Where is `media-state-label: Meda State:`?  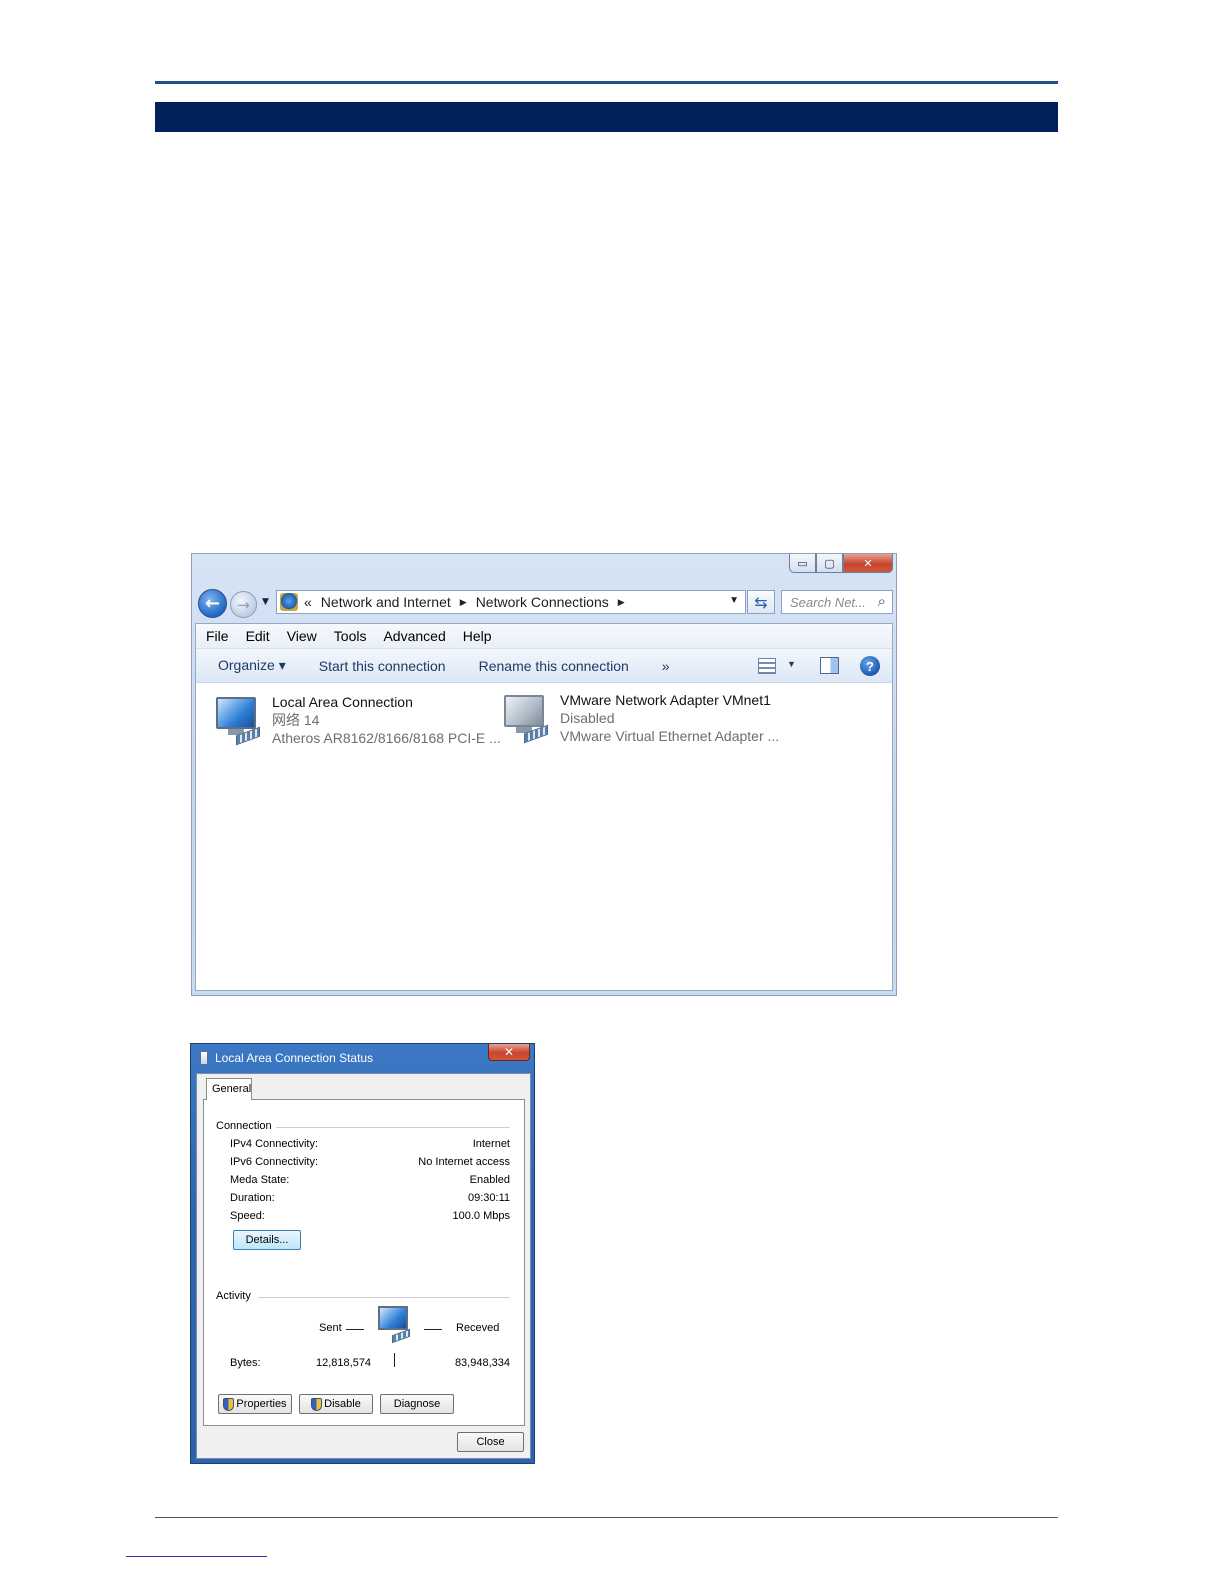
media-state-label: Meda State: is located at coordinates (260, 1180).